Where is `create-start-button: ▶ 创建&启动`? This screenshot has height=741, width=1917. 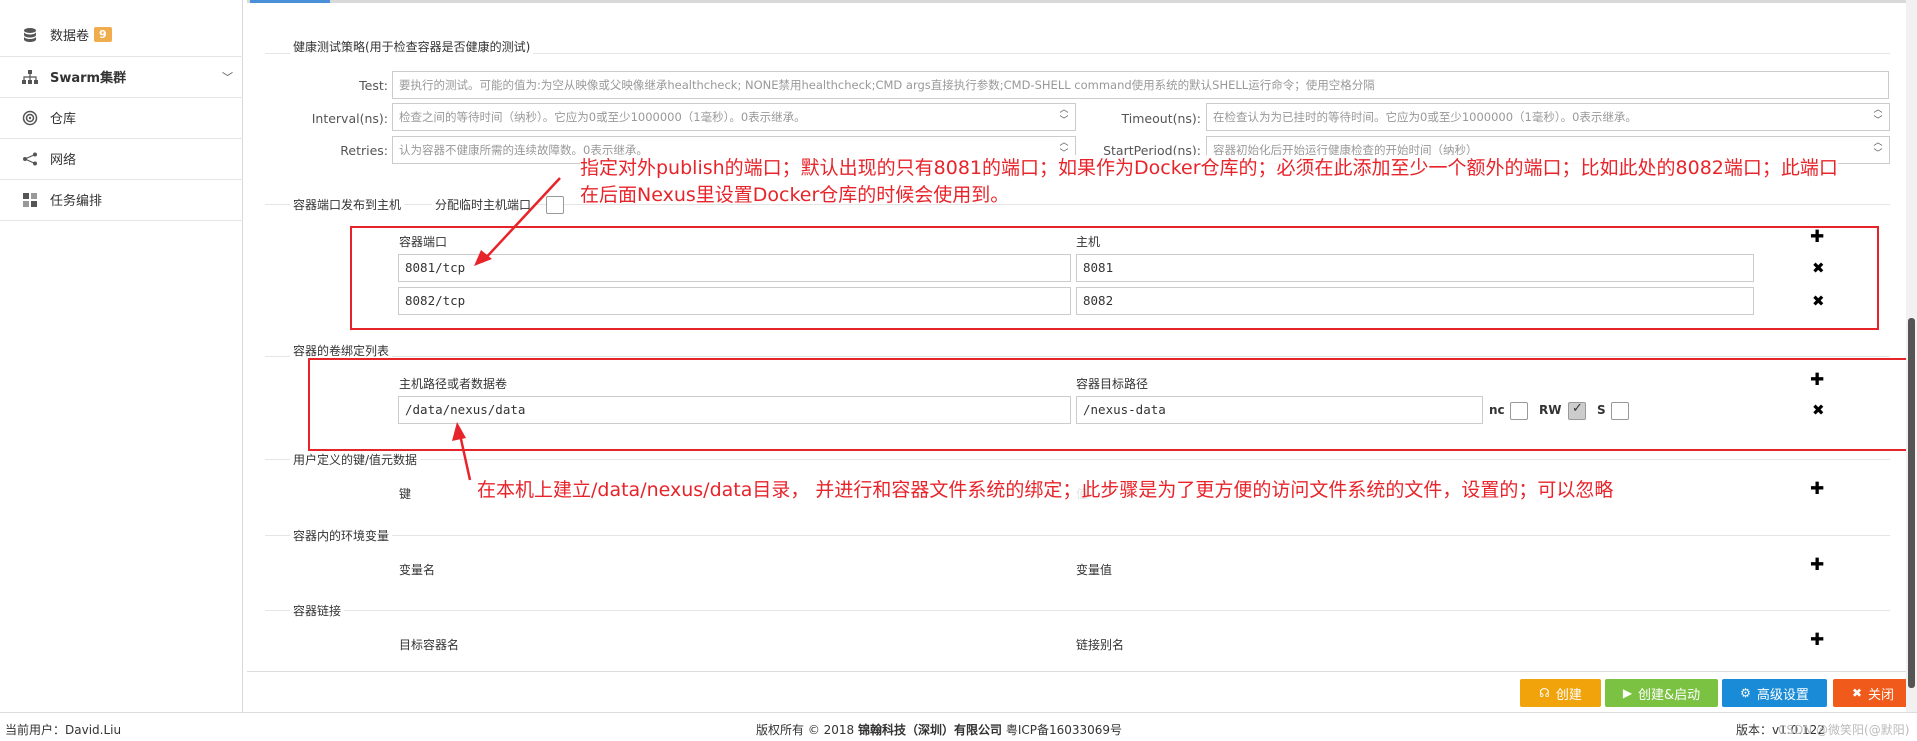
create-start-button: ▶ 创建&启动 is located at coordinates (1661, 693).